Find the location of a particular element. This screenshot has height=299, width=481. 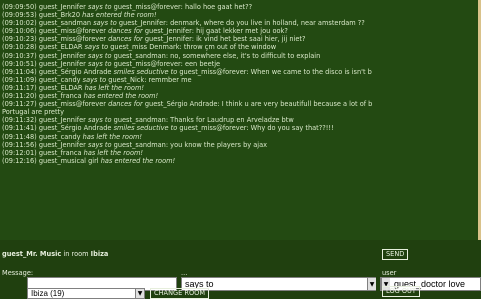

logout-button: LOG OUT is located at coordinates (401, 291).